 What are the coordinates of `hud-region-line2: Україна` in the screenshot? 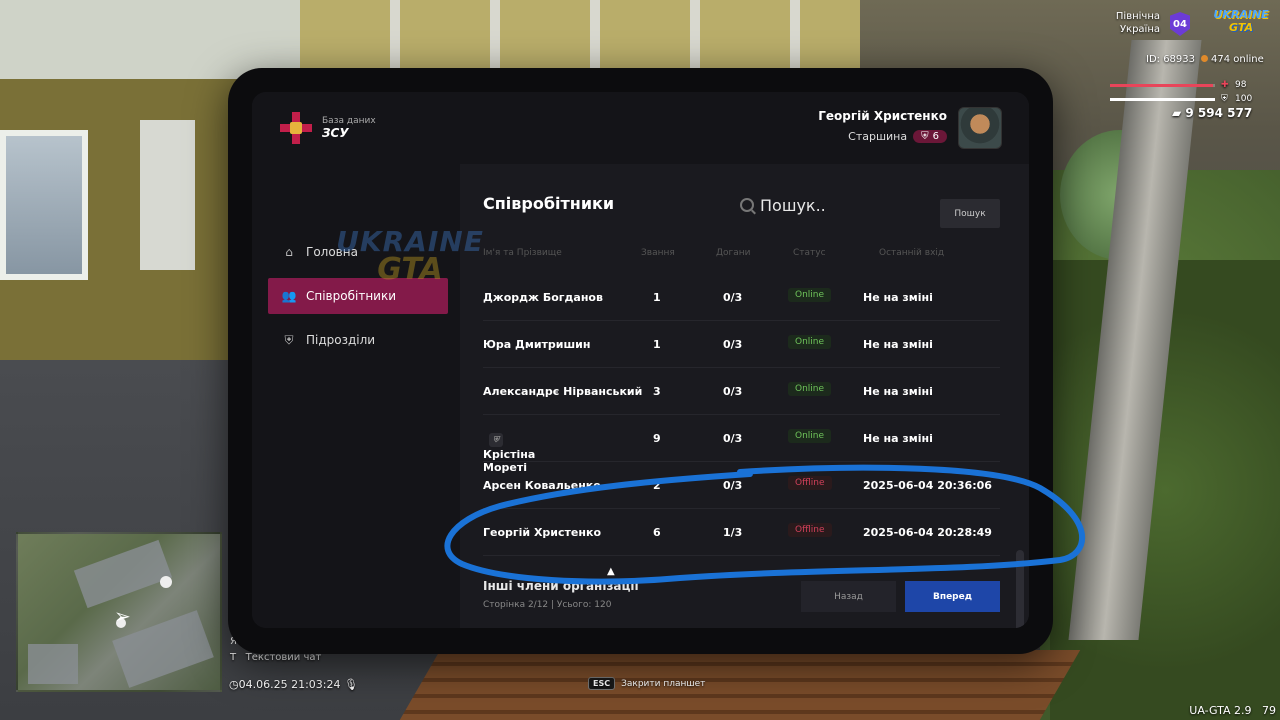 It's located at (1139, 29).